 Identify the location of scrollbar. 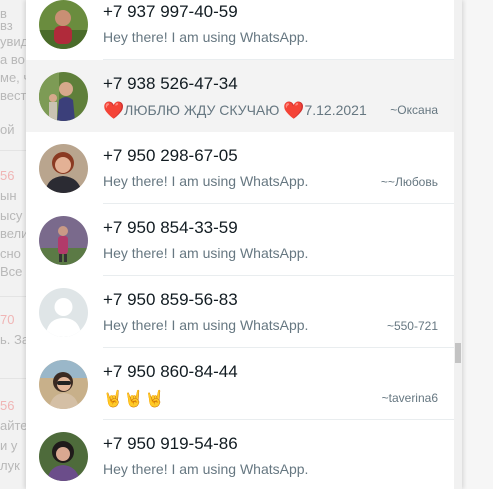
(458, 244).